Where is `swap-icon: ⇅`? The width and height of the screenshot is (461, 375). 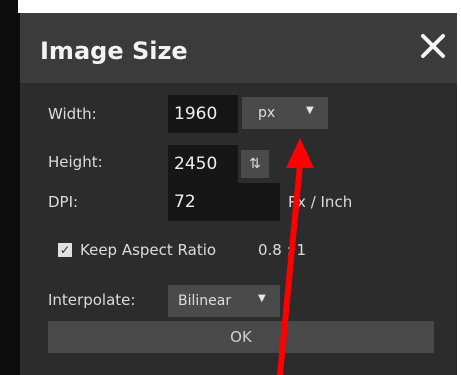 swap-icon: ⇅ is located at coordinates (255, 164).